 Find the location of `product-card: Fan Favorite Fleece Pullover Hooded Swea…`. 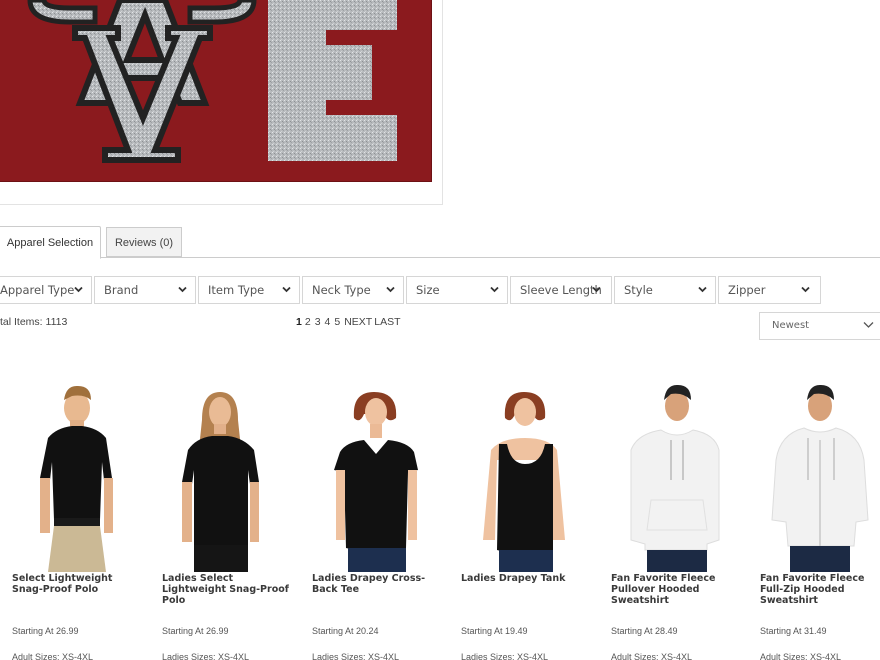

product-card: Fan Favorite Fleece Pullover Hooded Swea… is located at coordinates (681, 520).